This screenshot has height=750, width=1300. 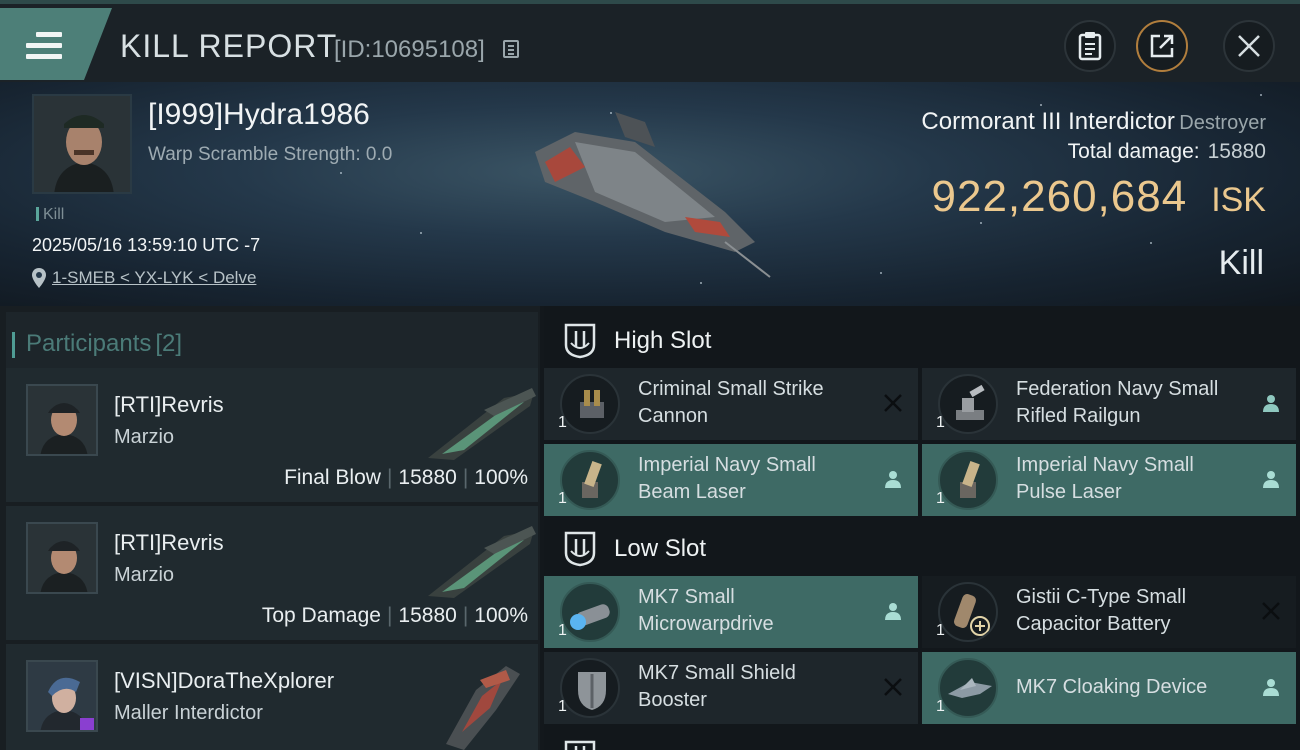 What do you see at coordinates (146, 245) in the screenshot?
I see `kill-datetime: 2025/05/16 13:59:10 UTC -7` at bounding box center [146, 245].